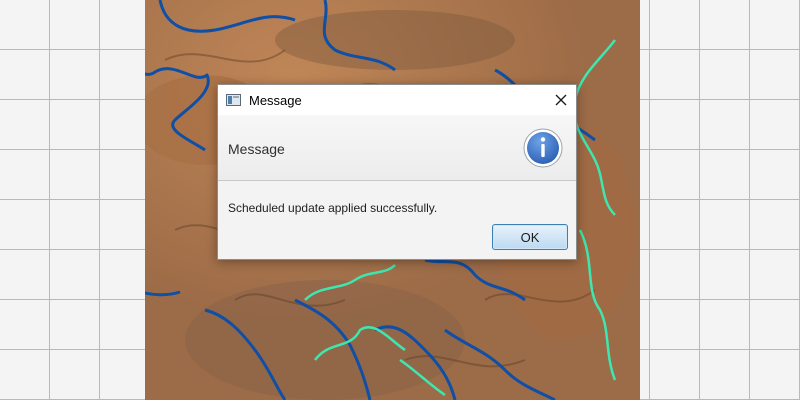  What do you see at coordinates (530, 237) in the screenshot?
I see `ok-button: OK` at bounding box center [530, 237].